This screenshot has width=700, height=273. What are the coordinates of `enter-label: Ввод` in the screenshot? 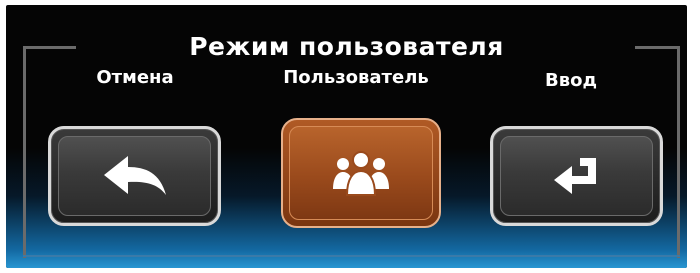 It's located at (570, 80).